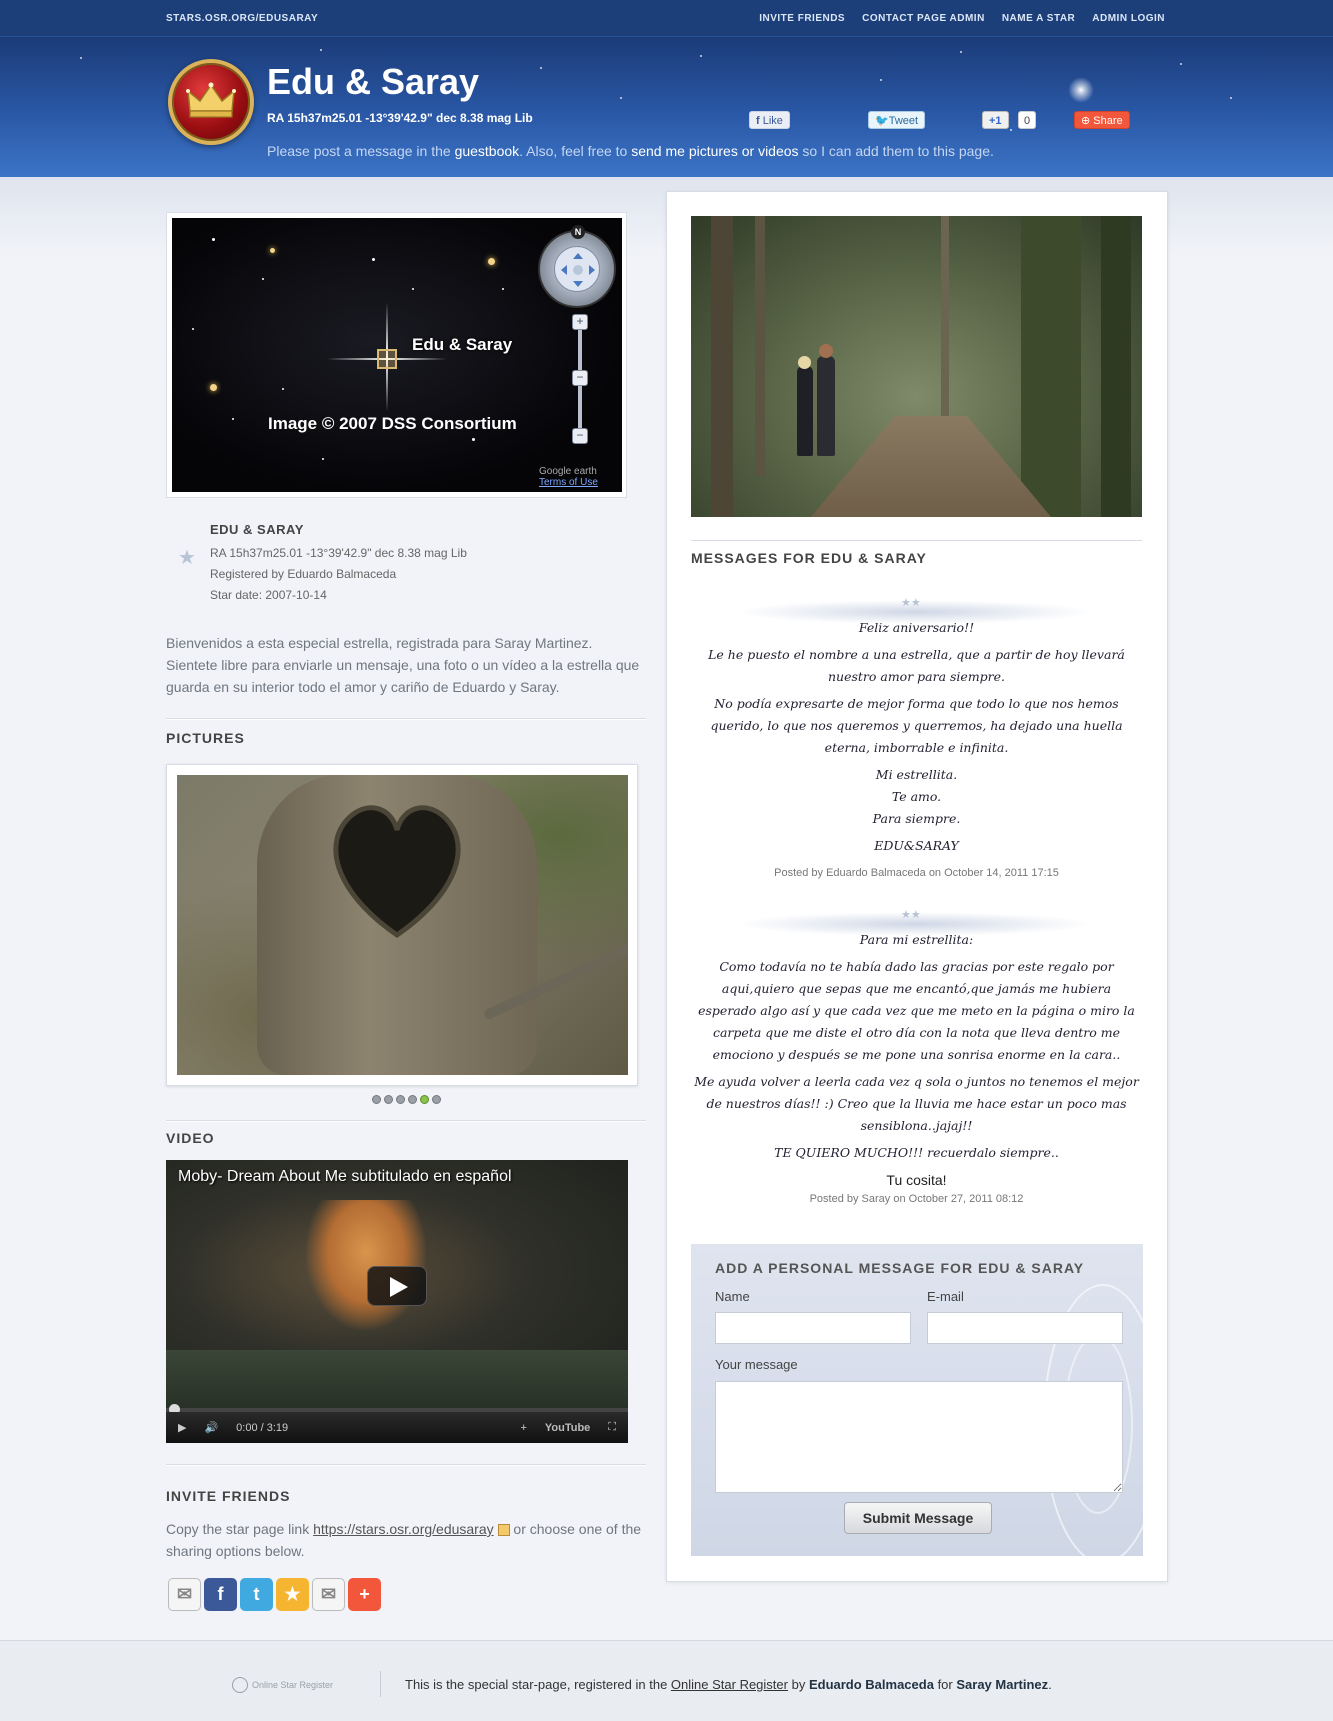 The height and width of the screenshot is (1721, 1333). What do you see at coordinates (184, 1594) in the screenshot?
I see `email-share-icon: ✉` at bounding box center [184, 1594].